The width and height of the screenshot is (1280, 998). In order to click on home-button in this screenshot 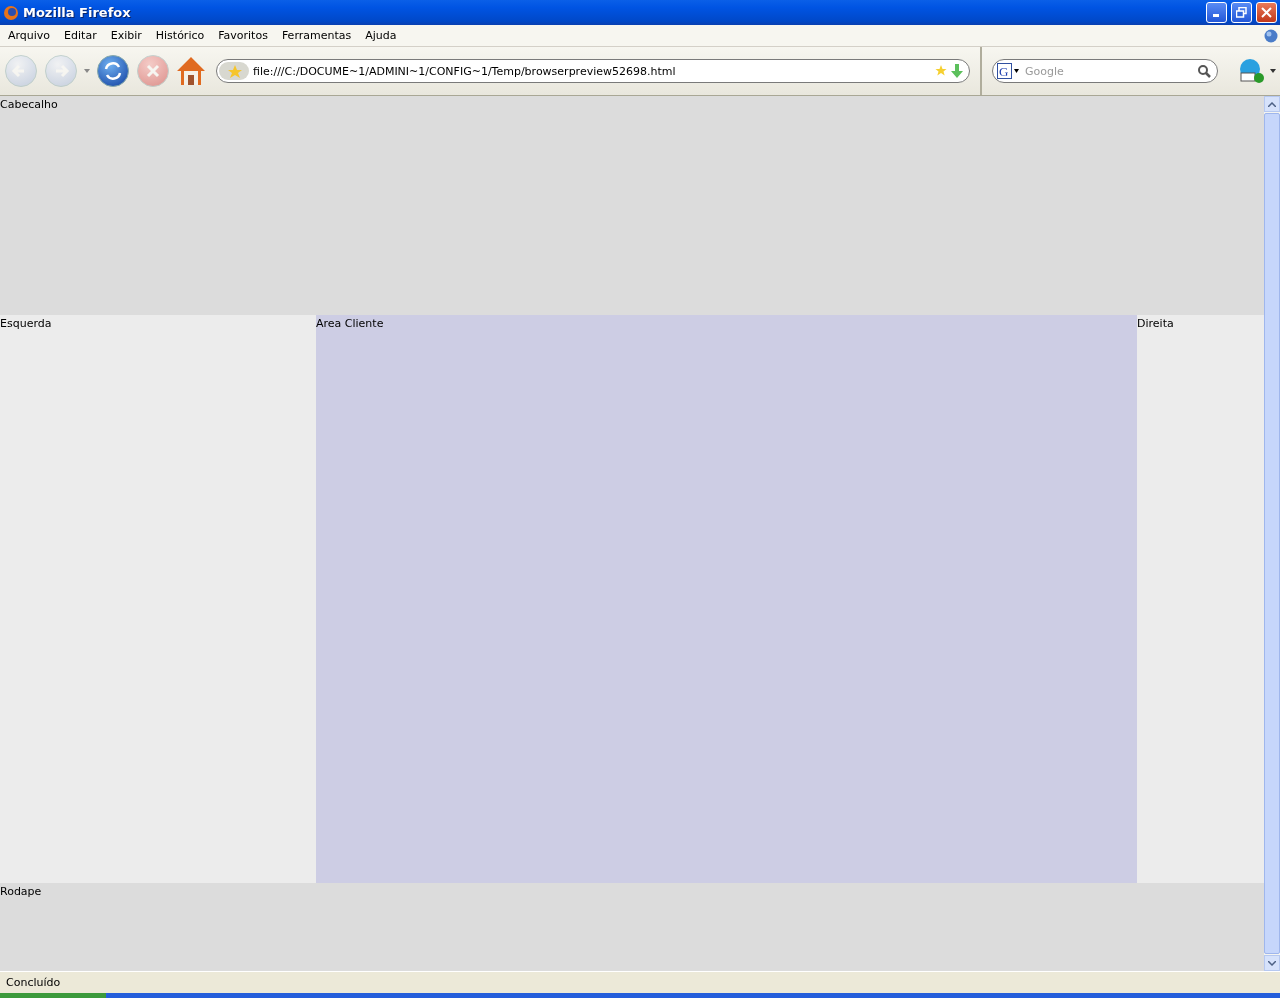, I will do `click(191, 71)`.